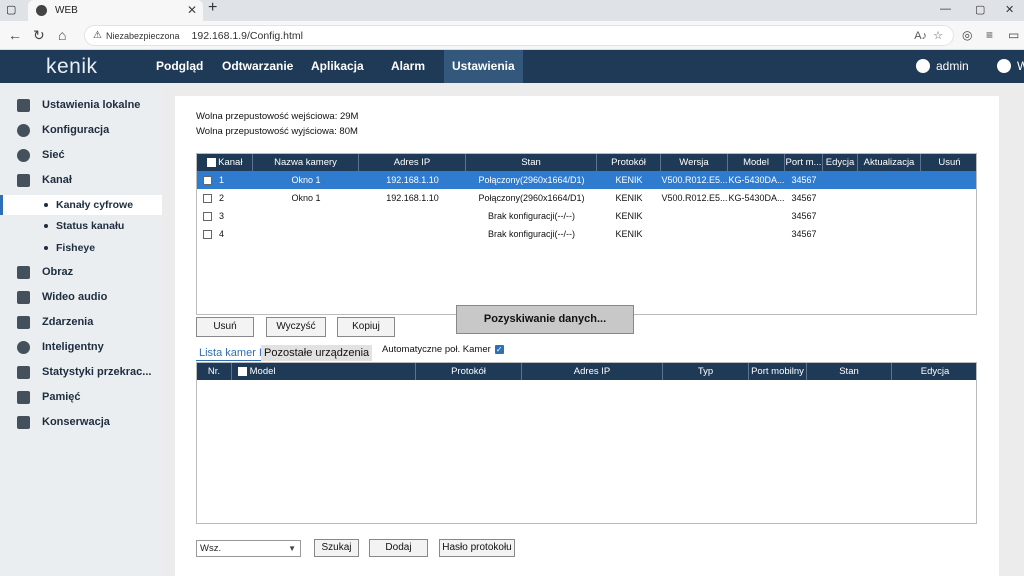 This screenshot has height=576, width=1024. What do you see at coordinates (179, 66) in the screenshot?
I see `menu-podglad: Podgląd` at bounding box center [179, 66].